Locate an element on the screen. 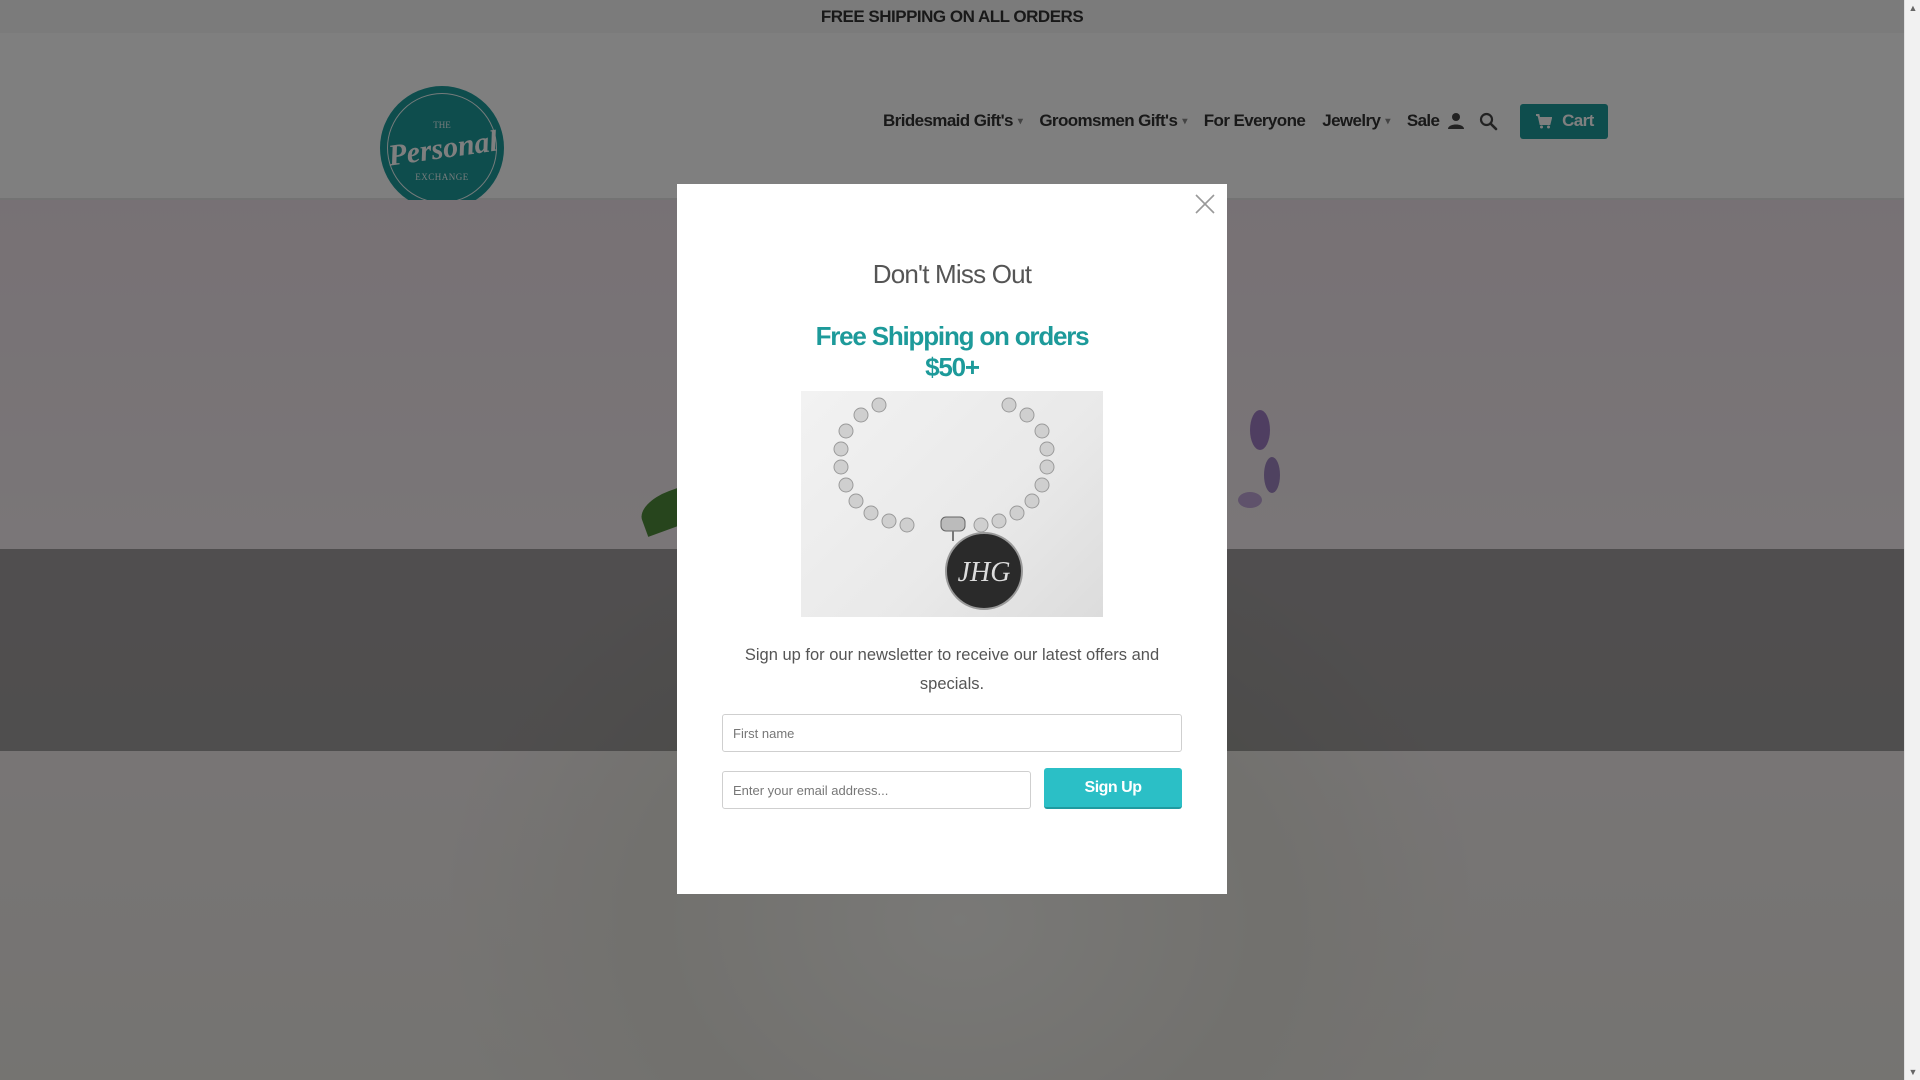  modal-title: Don't Miss Out is located at coordinates (952, 274).